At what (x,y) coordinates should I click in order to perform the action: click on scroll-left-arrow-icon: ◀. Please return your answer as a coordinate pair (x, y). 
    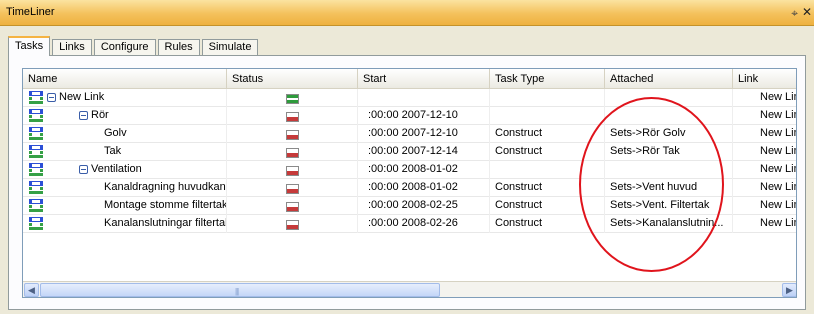
    Looking at the image, I should click on (31, 290).